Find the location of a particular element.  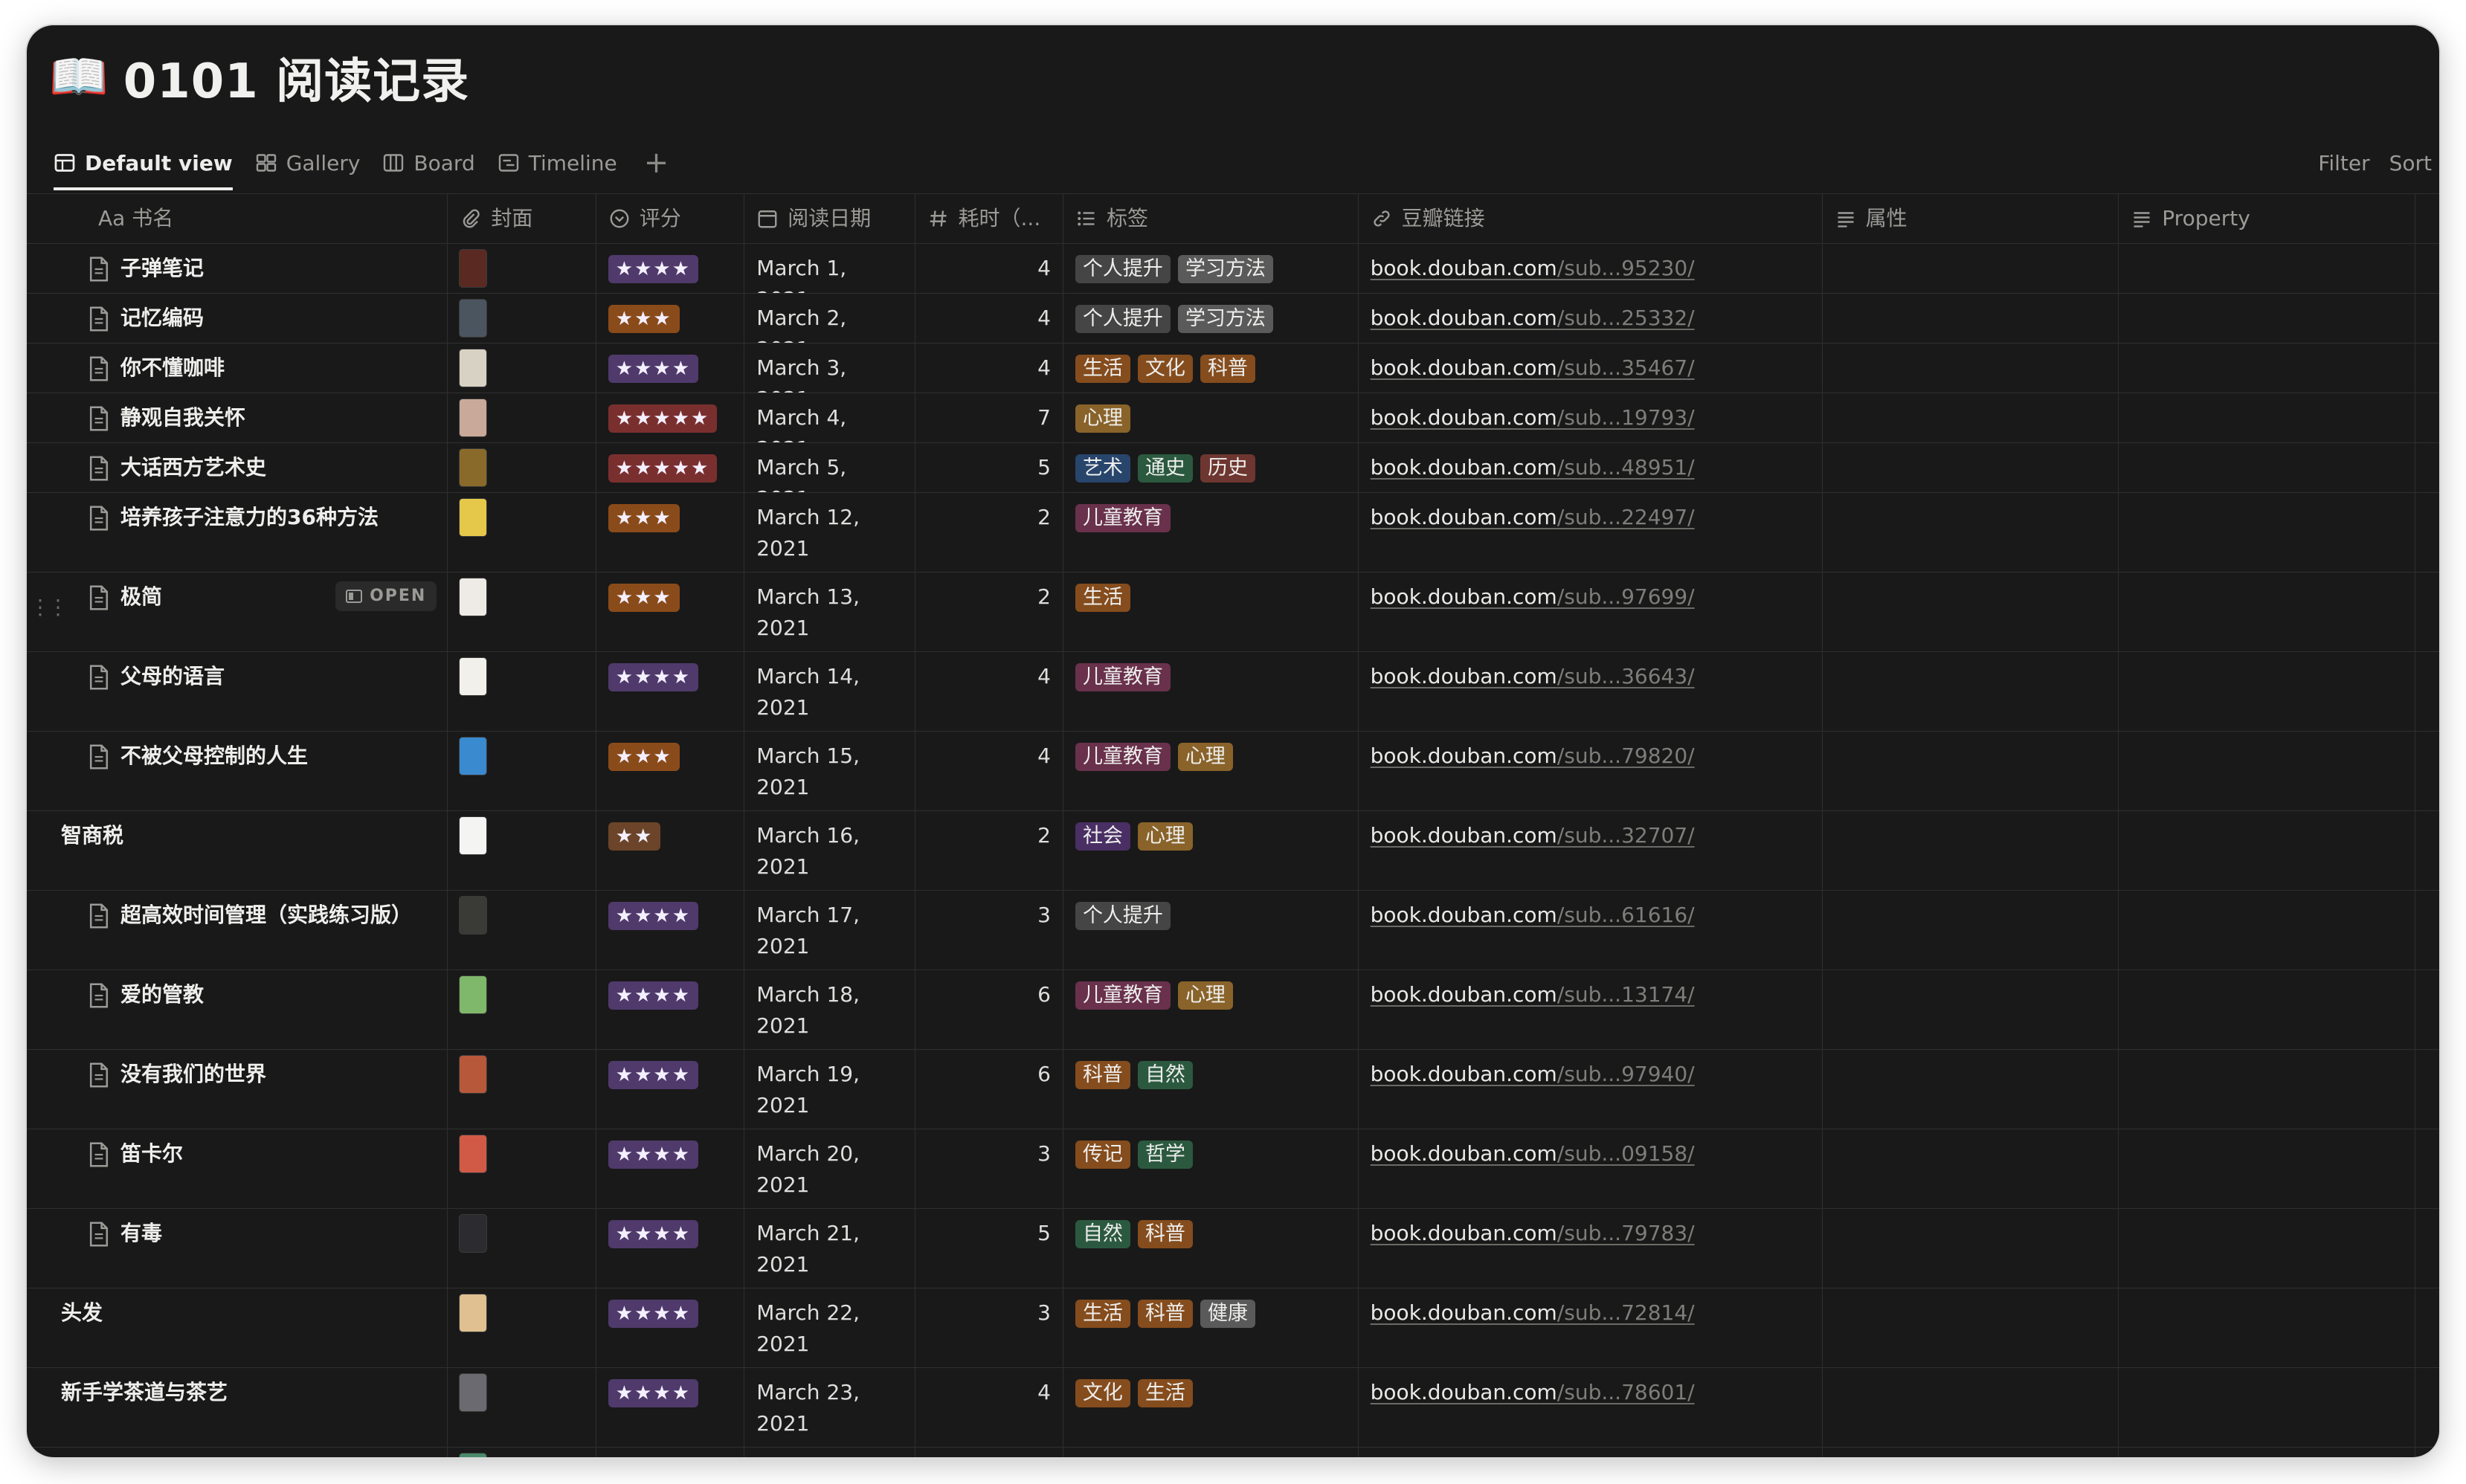

cell-rating: ★★★★★ is located at coordinates (670, 467).